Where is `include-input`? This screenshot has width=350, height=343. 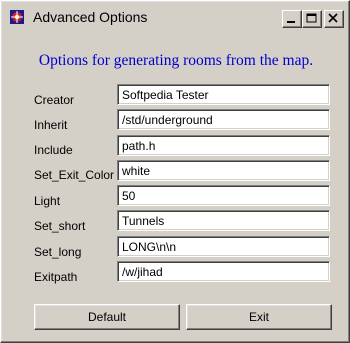 include-input is located at coordinates (223, 145).